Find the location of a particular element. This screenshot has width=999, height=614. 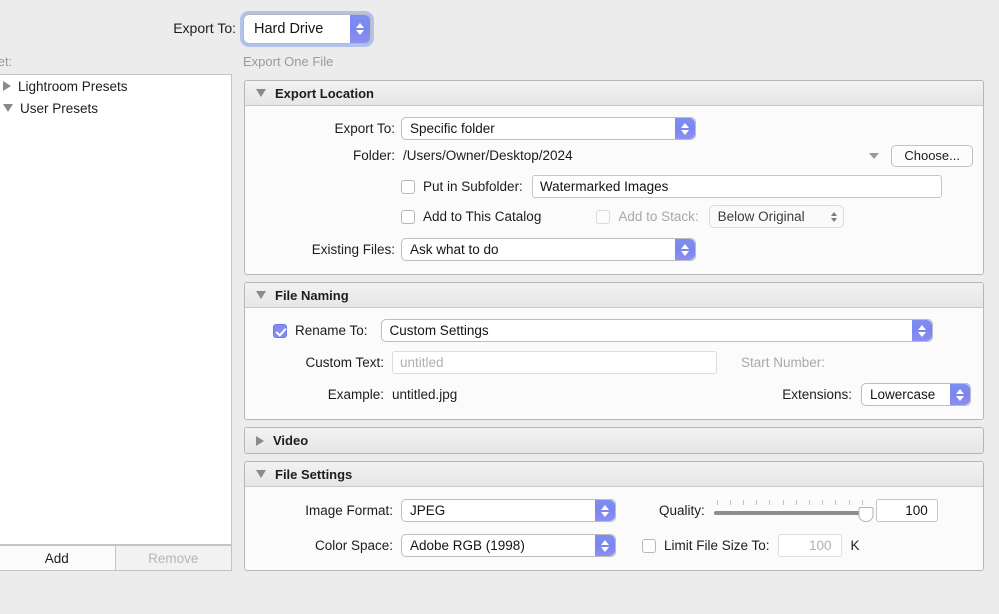

panel-title: File Settings is located at coordinates (314, 474).